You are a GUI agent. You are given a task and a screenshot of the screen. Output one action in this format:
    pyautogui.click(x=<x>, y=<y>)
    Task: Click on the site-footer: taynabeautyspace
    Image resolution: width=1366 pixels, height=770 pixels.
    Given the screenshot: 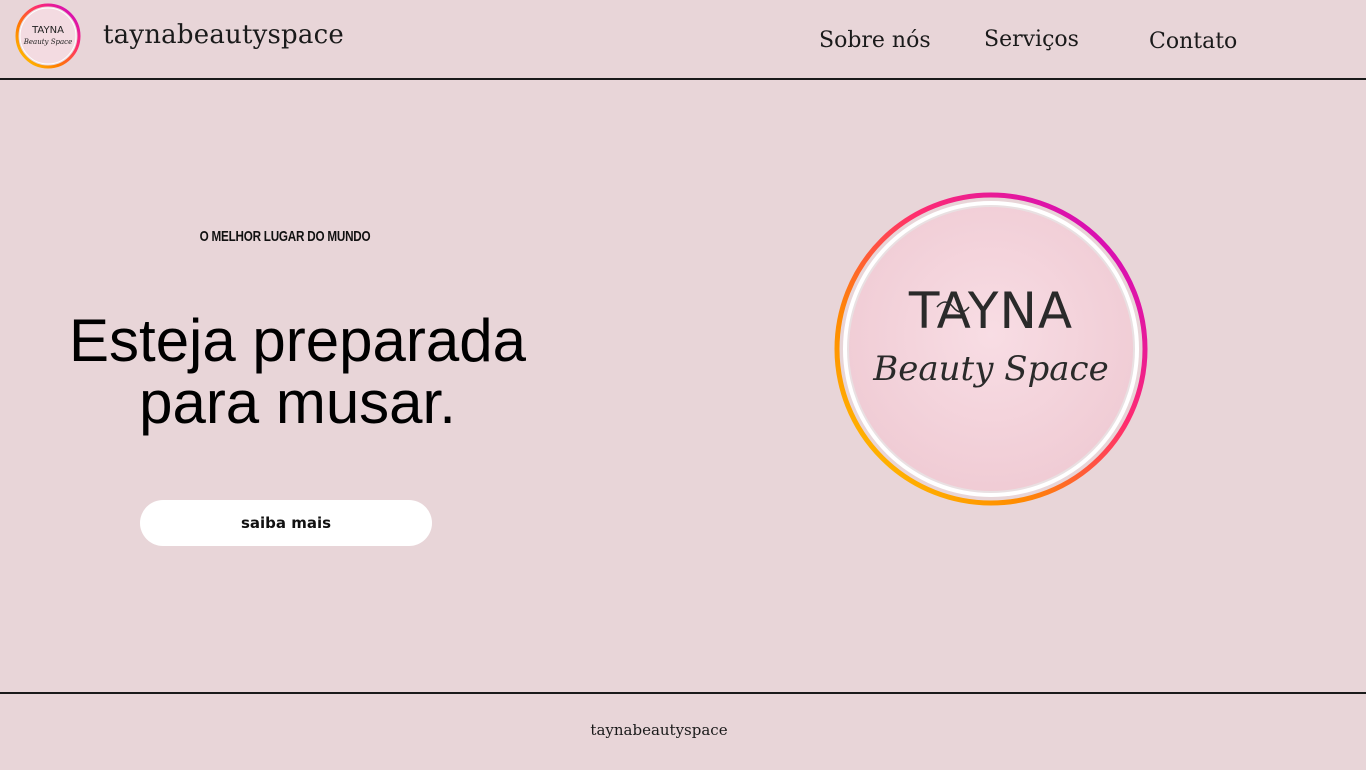 What is the action you would take?
    pyautogui.click(x=683, y=731)
    